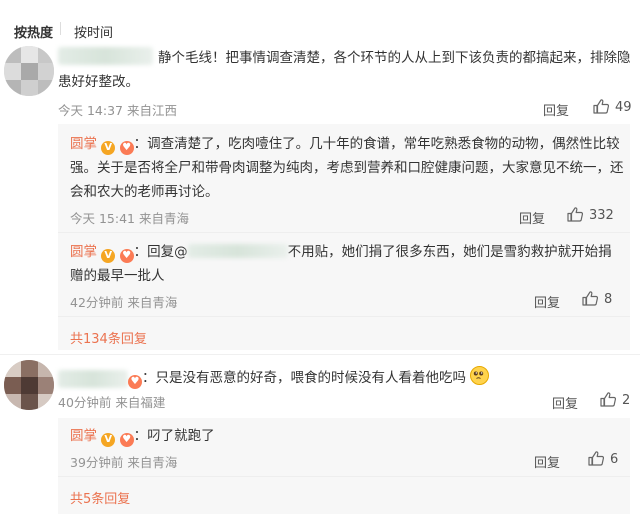 The image size is (640, 517). Describe the element at coordinates (394, 58) in the screenshot. I see `comment-text-line: 静个毛线！把事情调查清楚，各个环节的人从上到下该负责的都搞起来，排除隐` at that location.